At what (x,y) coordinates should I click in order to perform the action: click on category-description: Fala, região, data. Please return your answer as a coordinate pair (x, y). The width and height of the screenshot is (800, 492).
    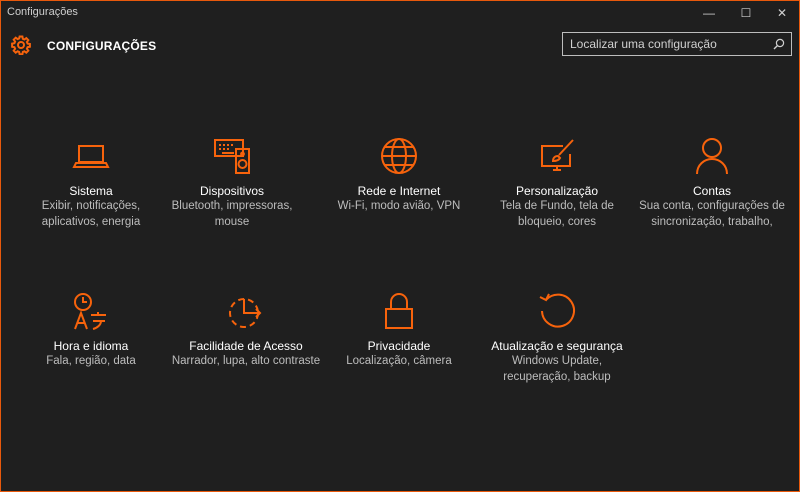
    Looking at the image, I should click on (91, 361).